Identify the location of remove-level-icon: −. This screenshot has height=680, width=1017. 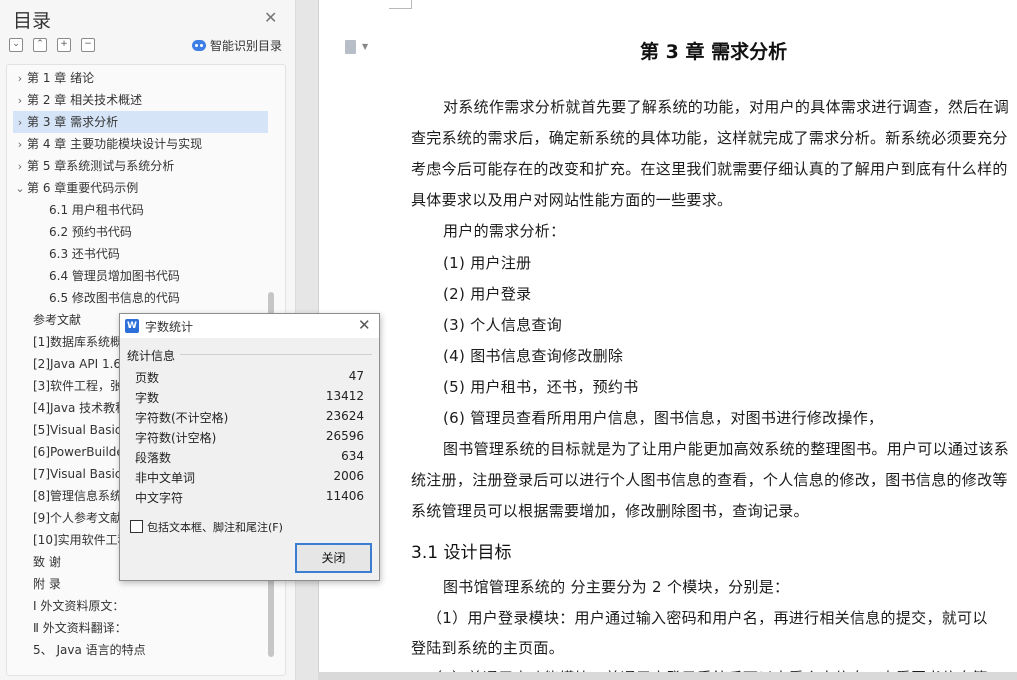
(88, 45).